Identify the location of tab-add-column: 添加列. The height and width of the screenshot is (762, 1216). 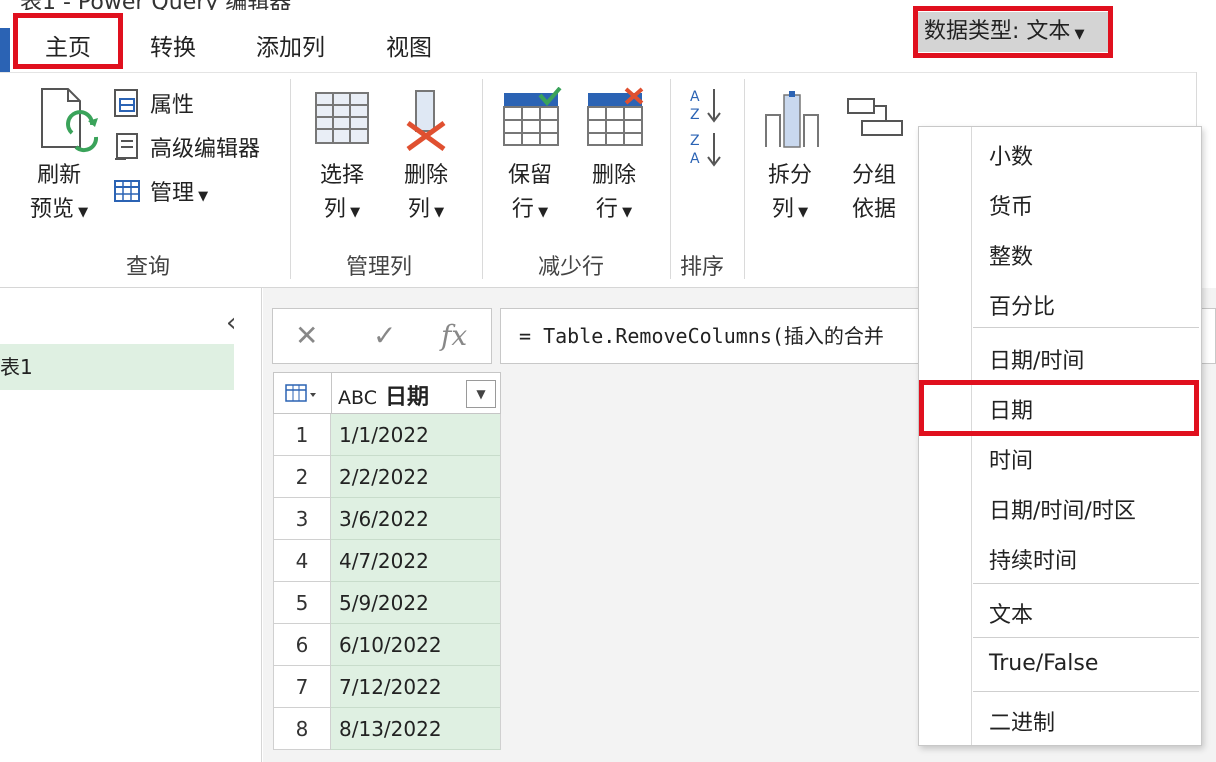
(290, 45).